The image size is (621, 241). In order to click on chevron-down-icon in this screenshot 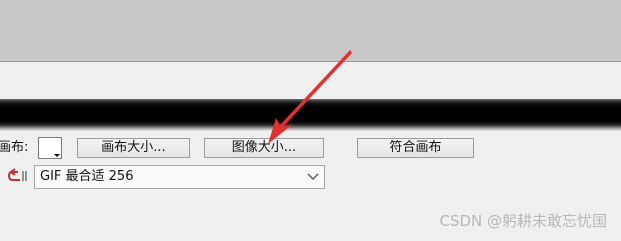, I will do `click(313, 176)`.